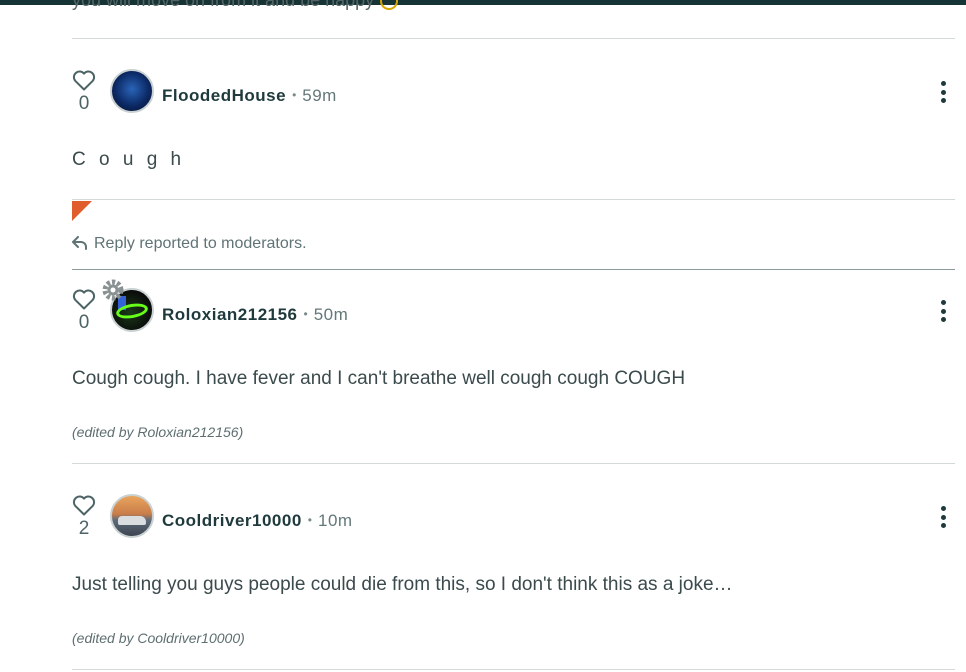 The height and width of the screenshot is (672, 966). Describe the element at coordinates (235, 5) in the screenshot. I see `previous-comment-text: you will move on from it and be happy` at that location.